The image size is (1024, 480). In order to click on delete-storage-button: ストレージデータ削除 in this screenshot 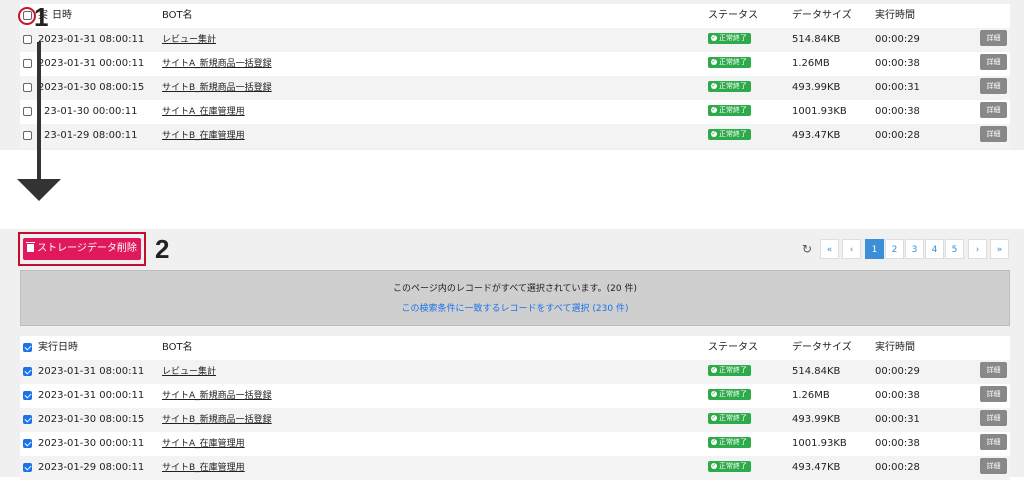, I will do `click(82, 249)`.